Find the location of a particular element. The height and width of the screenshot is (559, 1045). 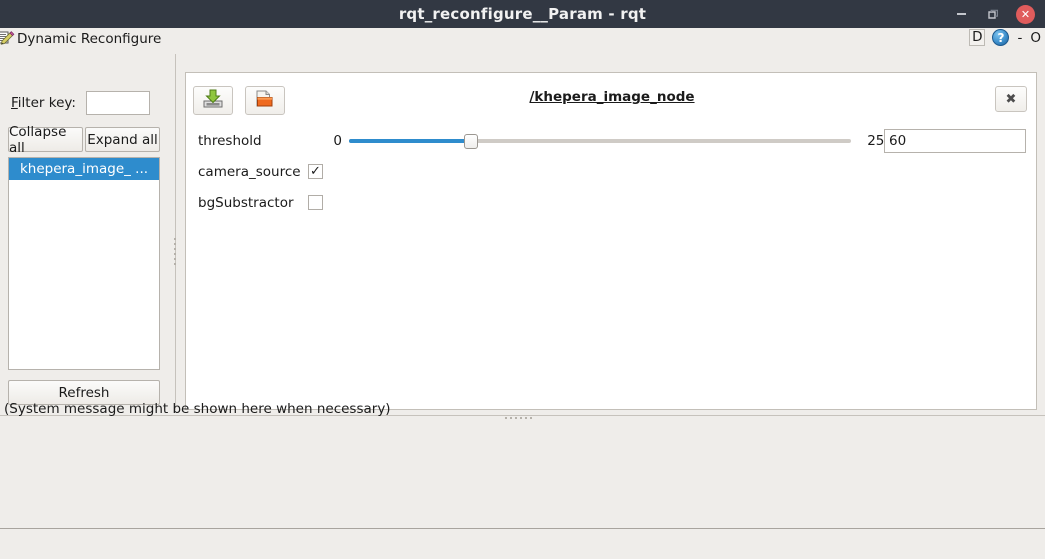

checkmark-icon: ✓ is located at coordinates (315, 171).